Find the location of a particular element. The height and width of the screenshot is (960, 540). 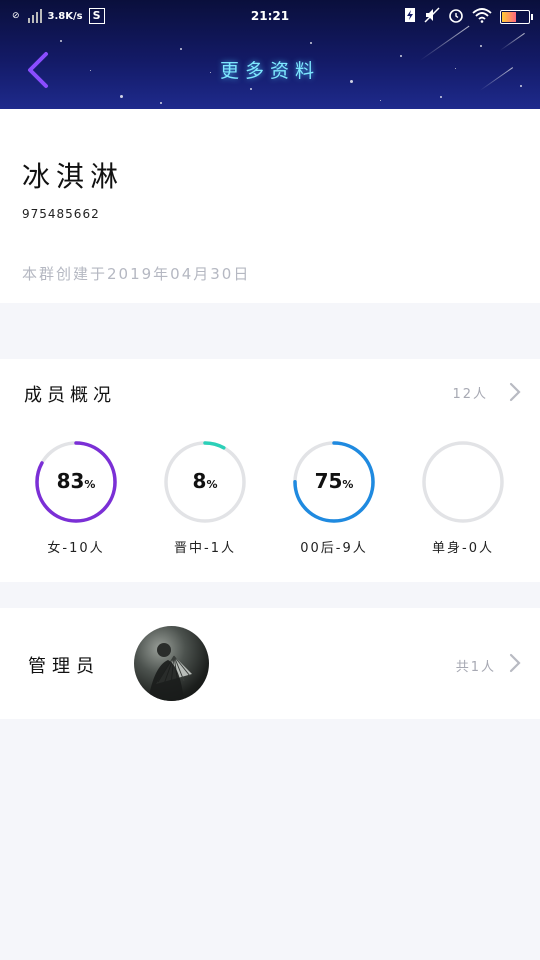

stat-label: 女-10人 is located at coordinates (76, 548).